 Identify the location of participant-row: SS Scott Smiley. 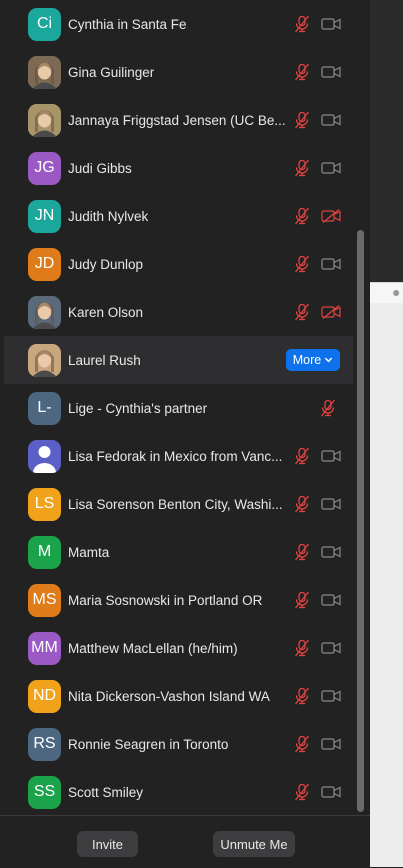
(177, 792).